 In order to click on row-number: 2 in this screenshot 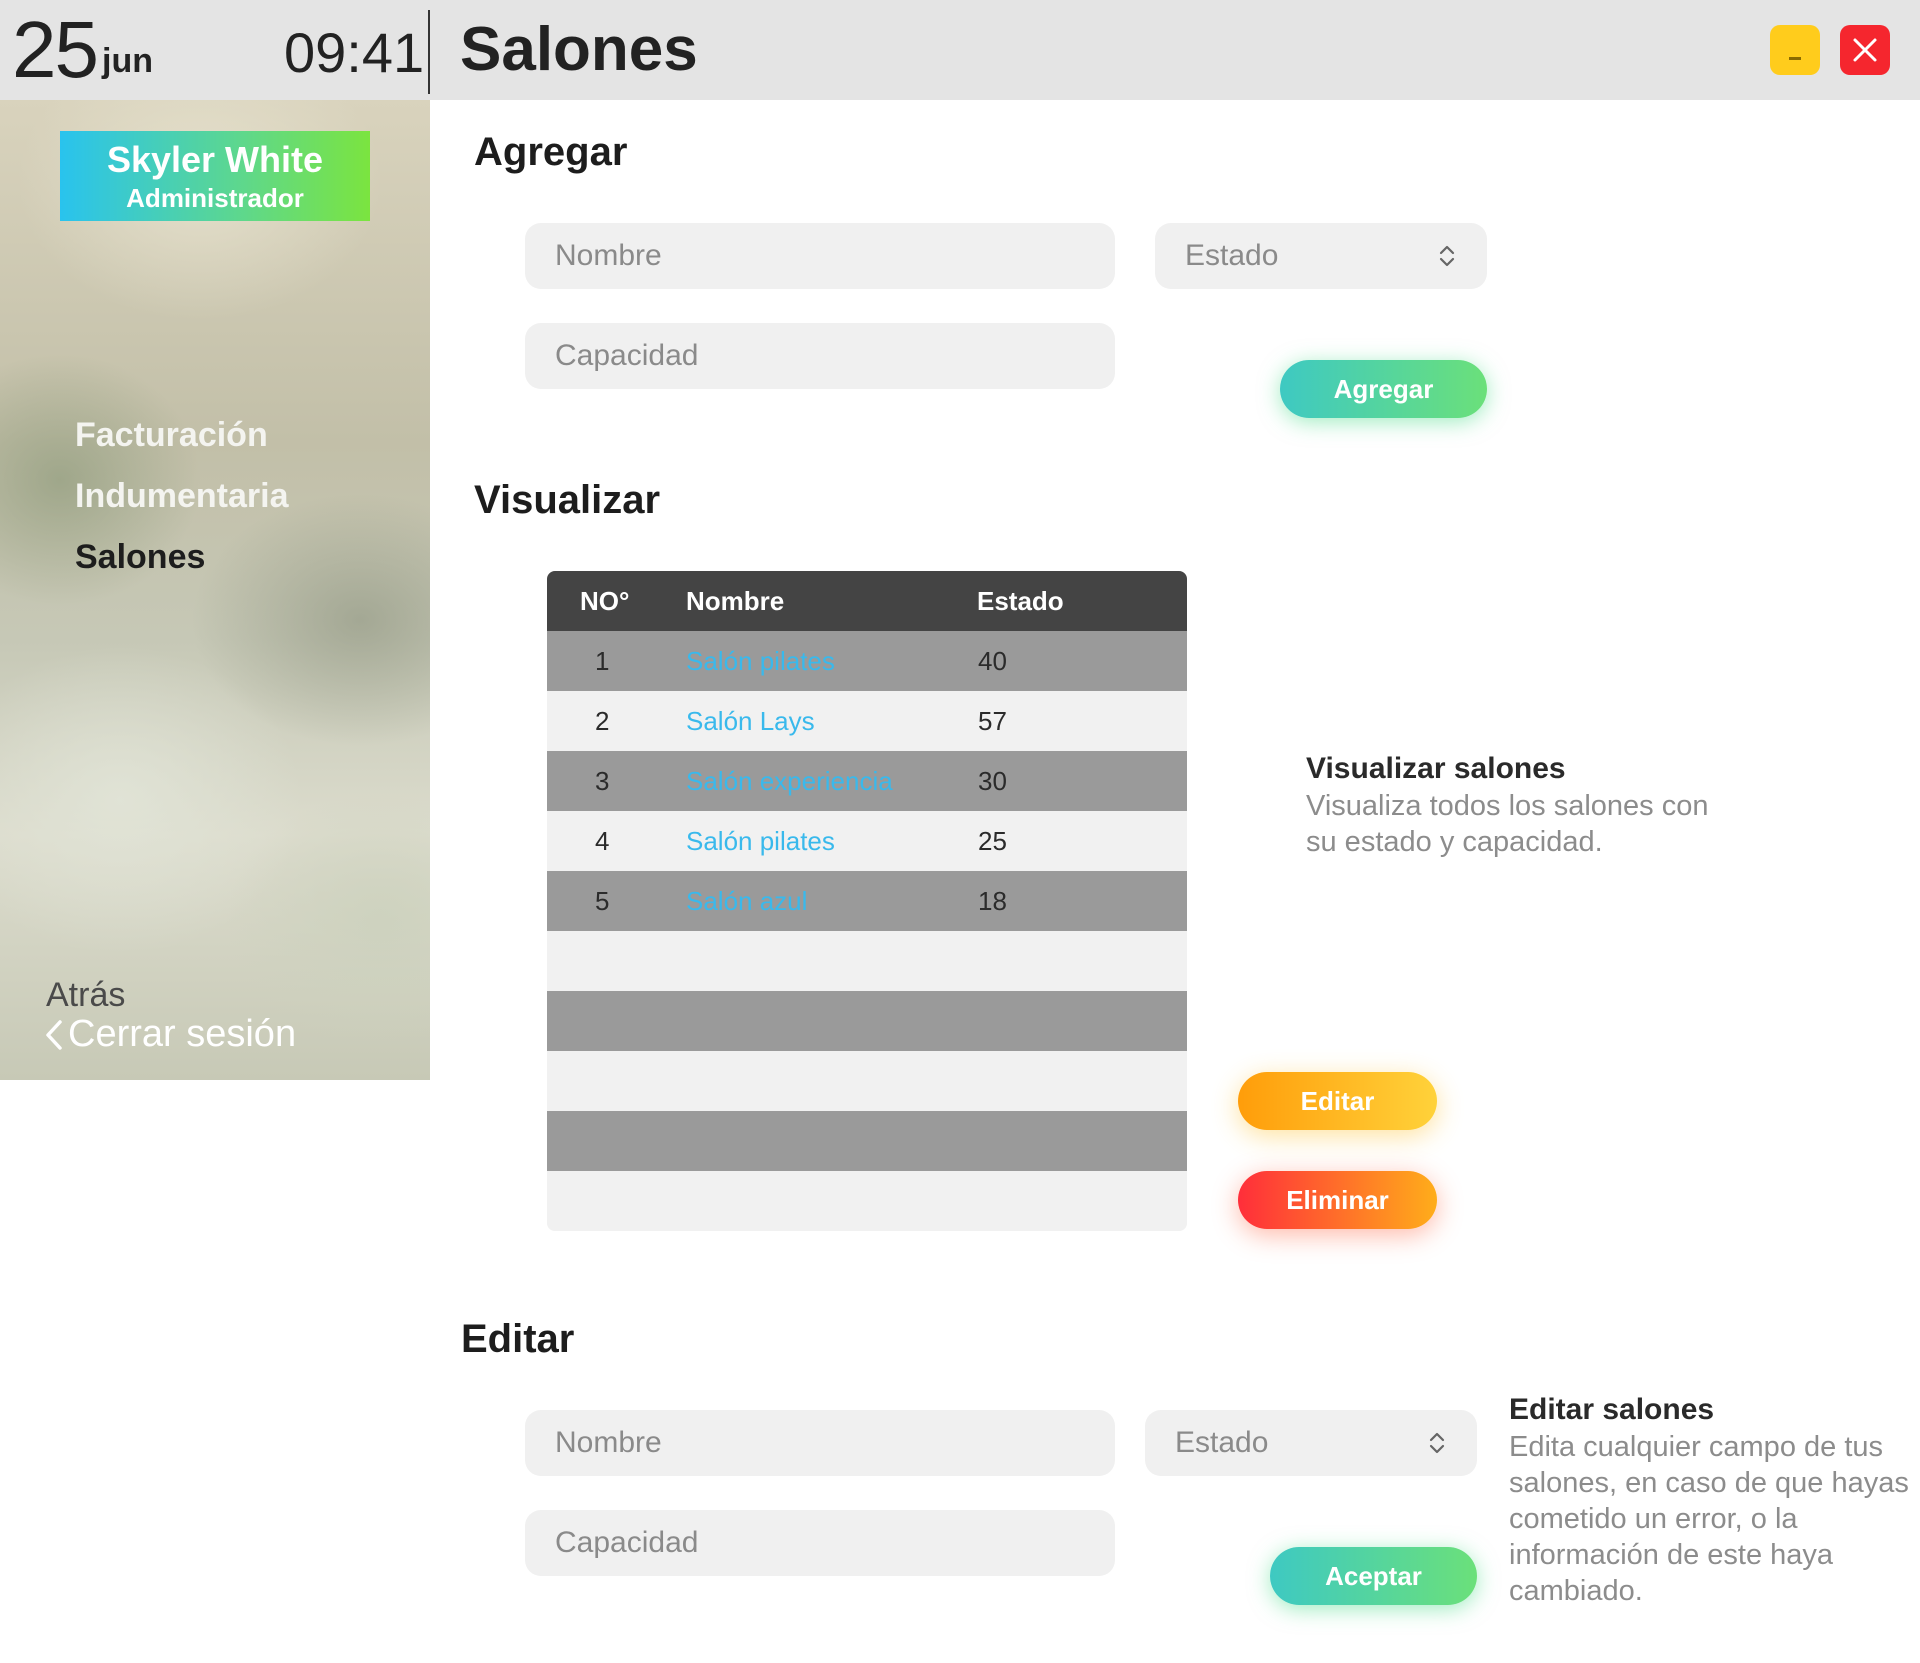, I will do `click(602, 721)`.